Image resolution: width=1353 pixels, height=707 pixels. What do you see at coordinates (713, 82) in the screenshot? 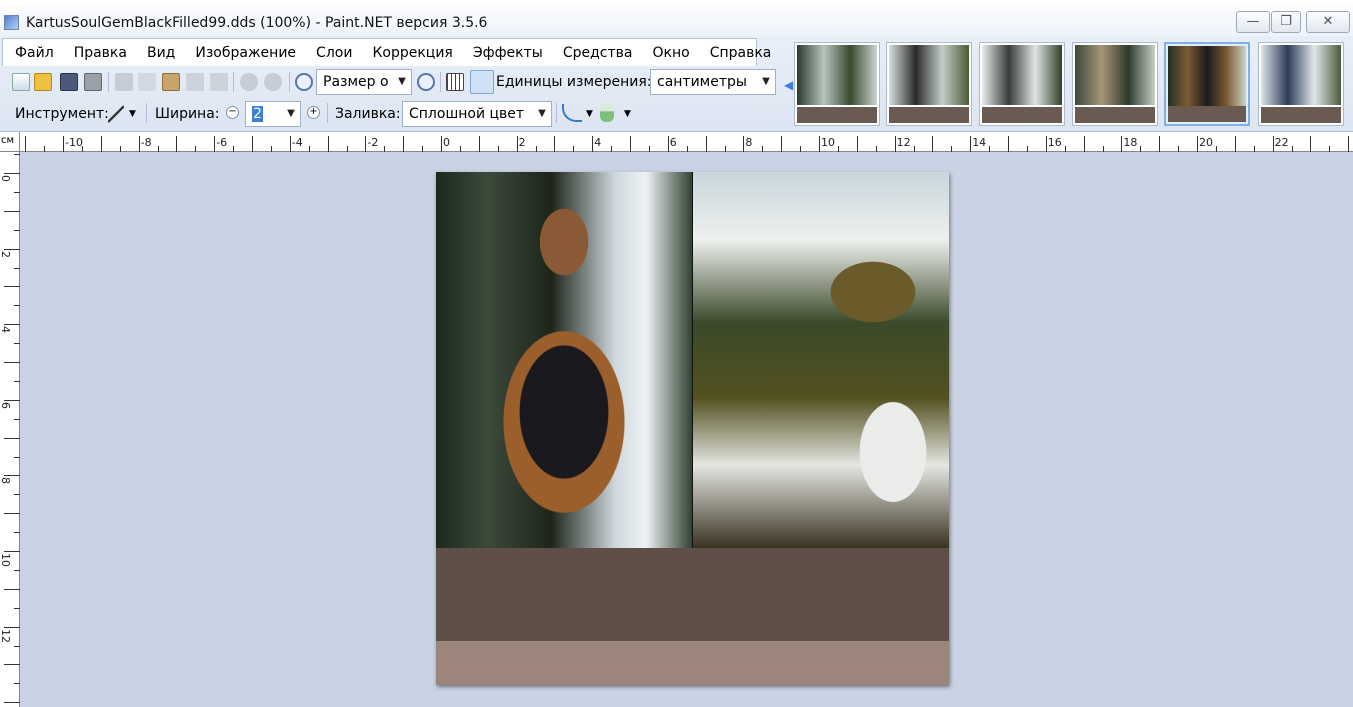
I see `units-combo: сантиметры ▼` at bounding box center [713, 82].